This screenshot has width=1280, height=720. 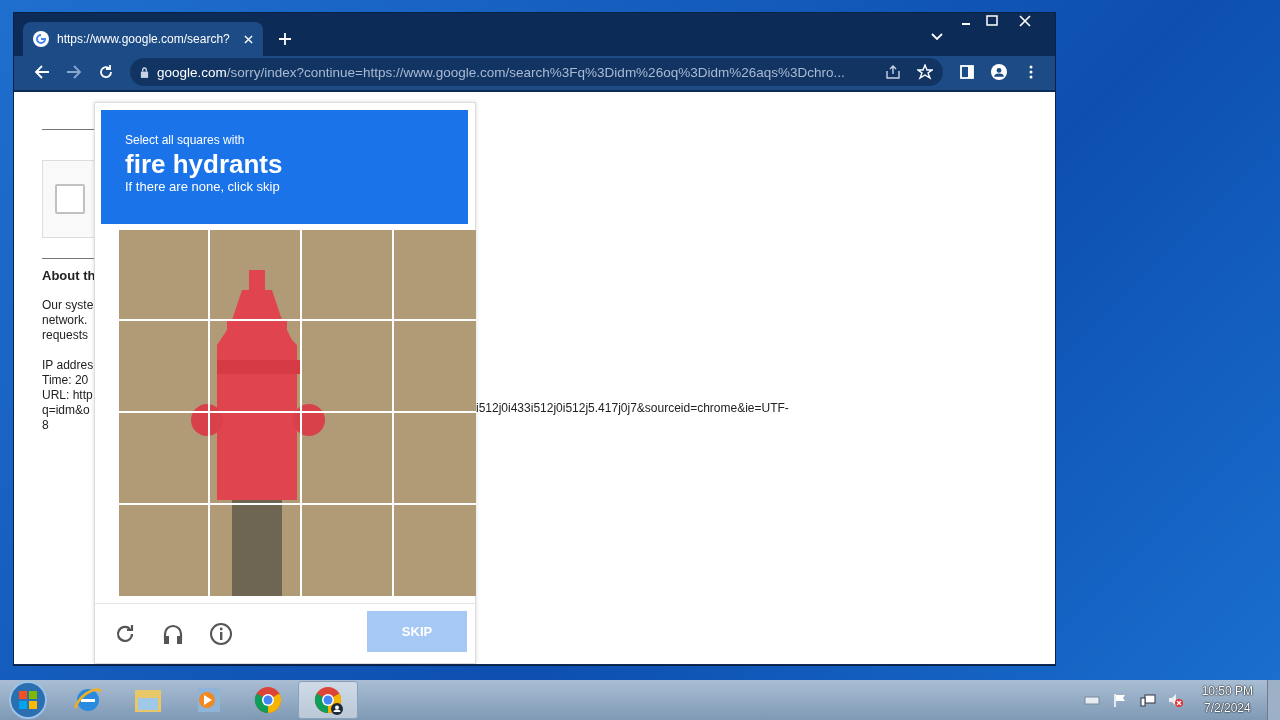 I want to click on paragraph-line: 8, so click(x=46, y=425).